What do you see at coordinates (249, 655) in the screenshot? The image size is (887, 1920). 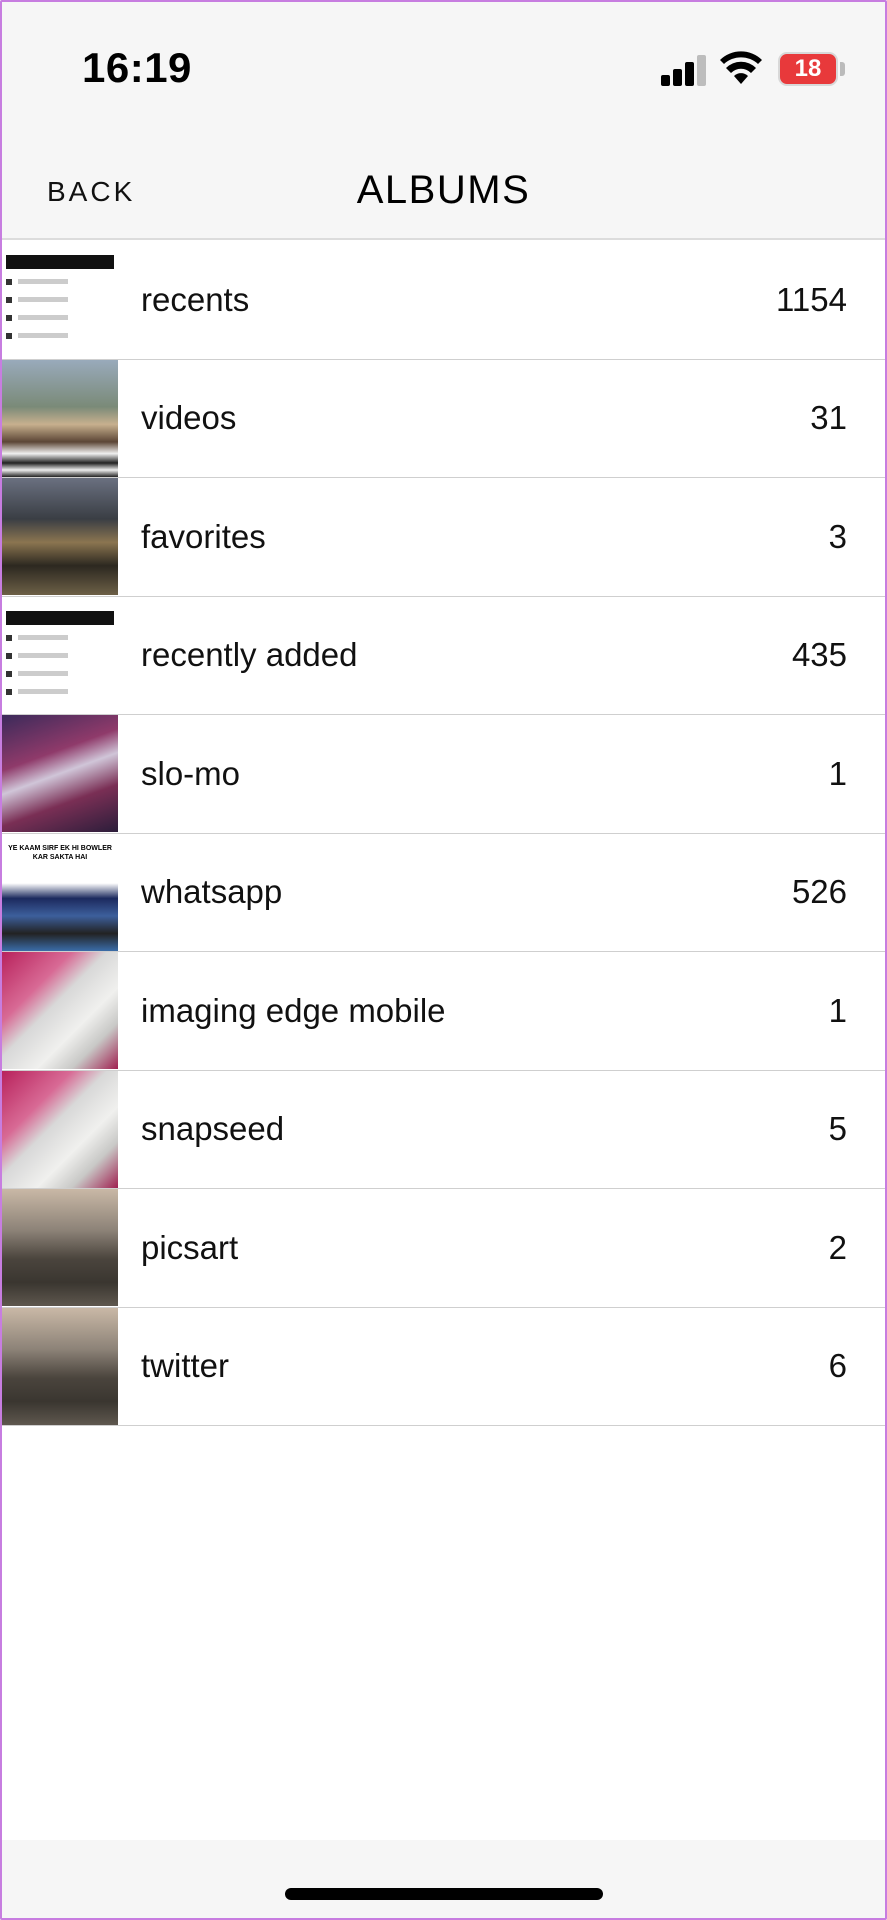 I see `album-name: recently added` at bounding box center [249, 655].